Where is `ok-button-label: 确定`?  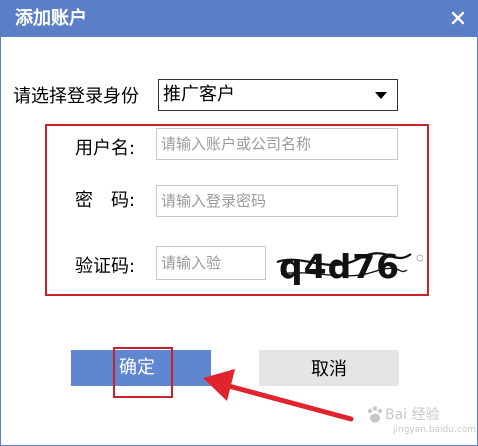 ok-button-label: 确定 is located at coordinates (137, 367).